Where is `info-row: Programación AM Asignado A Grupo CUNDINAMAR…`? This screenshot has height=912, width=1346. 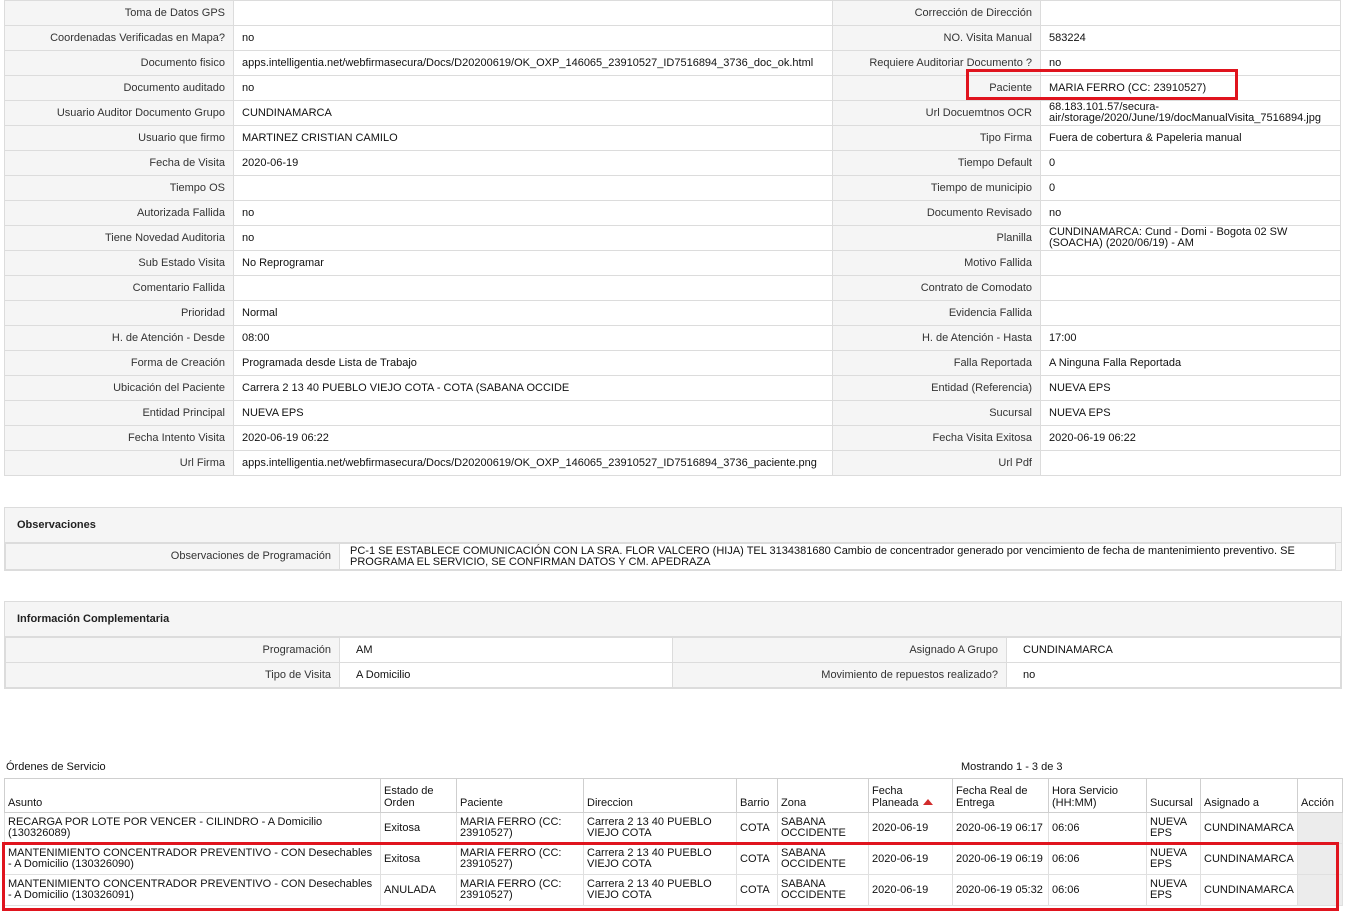
info-row: Programación AM Asignado A Grupo CUNDINAMAR… is located at coordinates (673, 650).